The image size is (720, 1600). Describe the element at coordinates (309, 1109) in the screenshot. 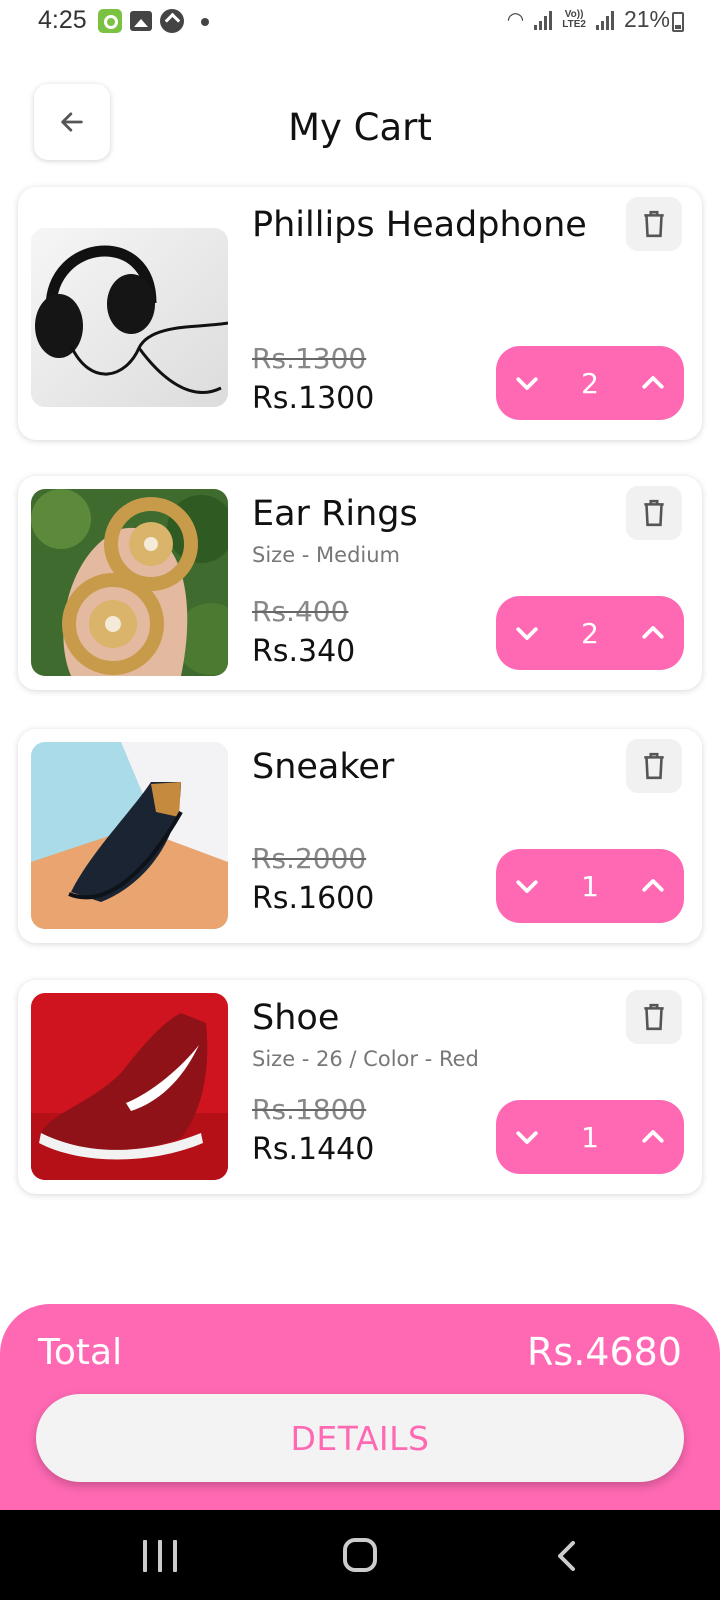

I see `original-price: Rs.1800` at that location.